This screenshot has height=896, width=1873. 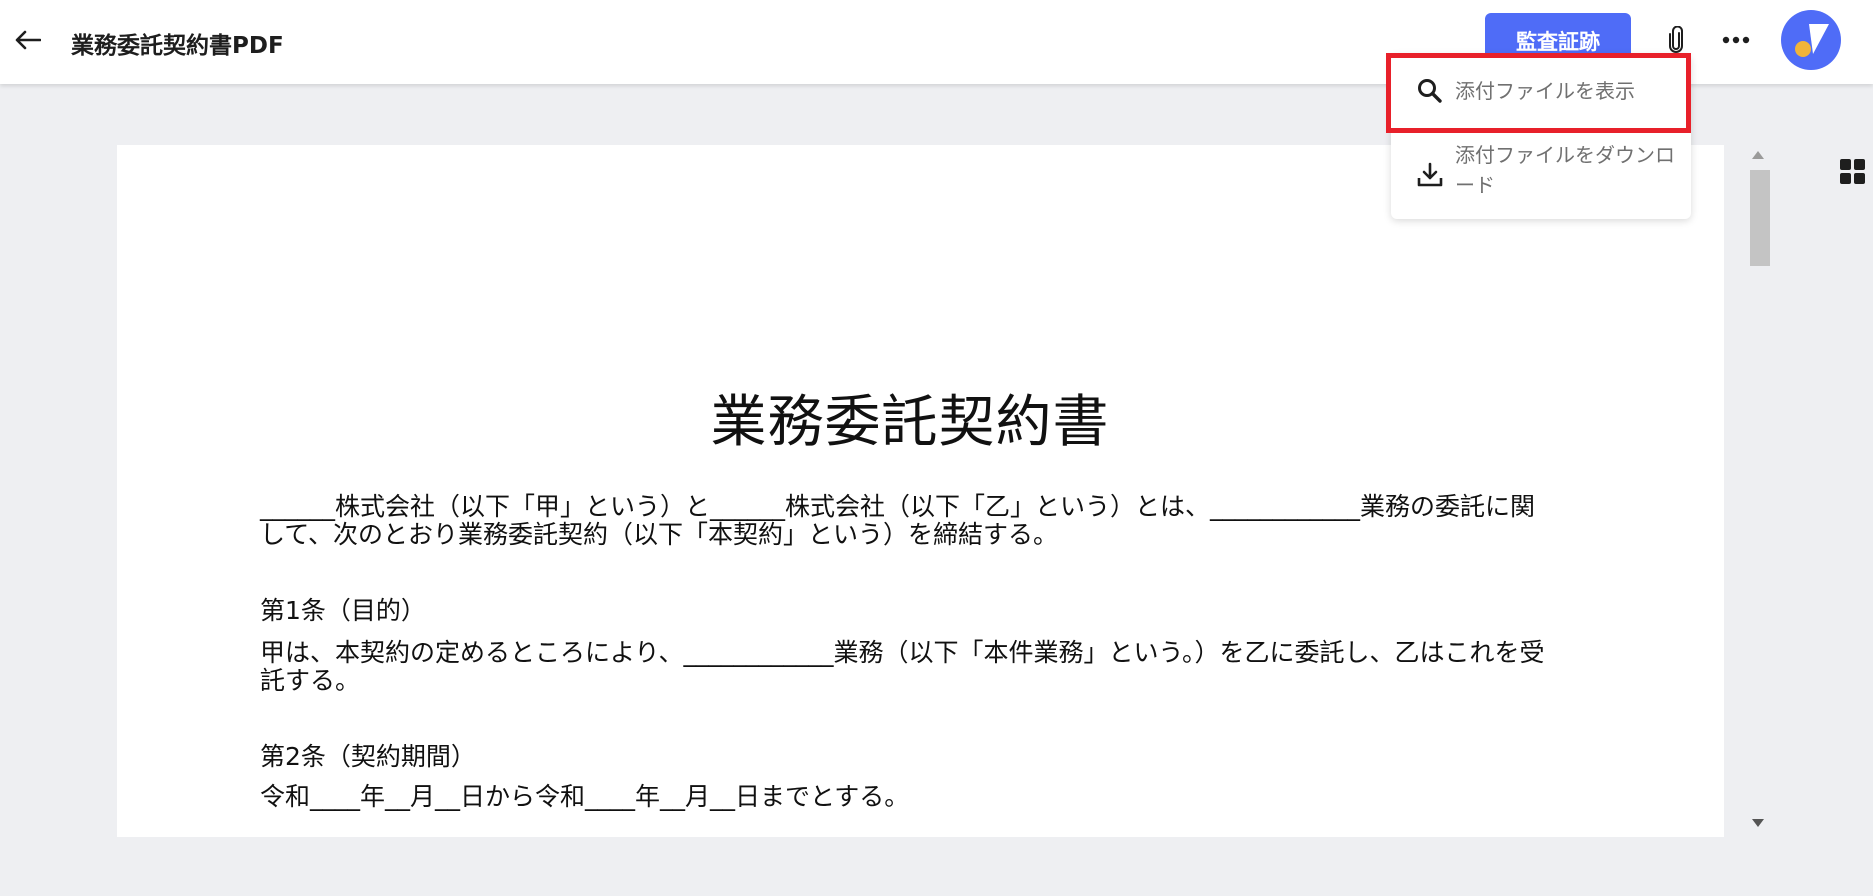 I want to click on download-attachment-menu-item: 添付ファイルをダウンロード, so click(x=1541, y=179).